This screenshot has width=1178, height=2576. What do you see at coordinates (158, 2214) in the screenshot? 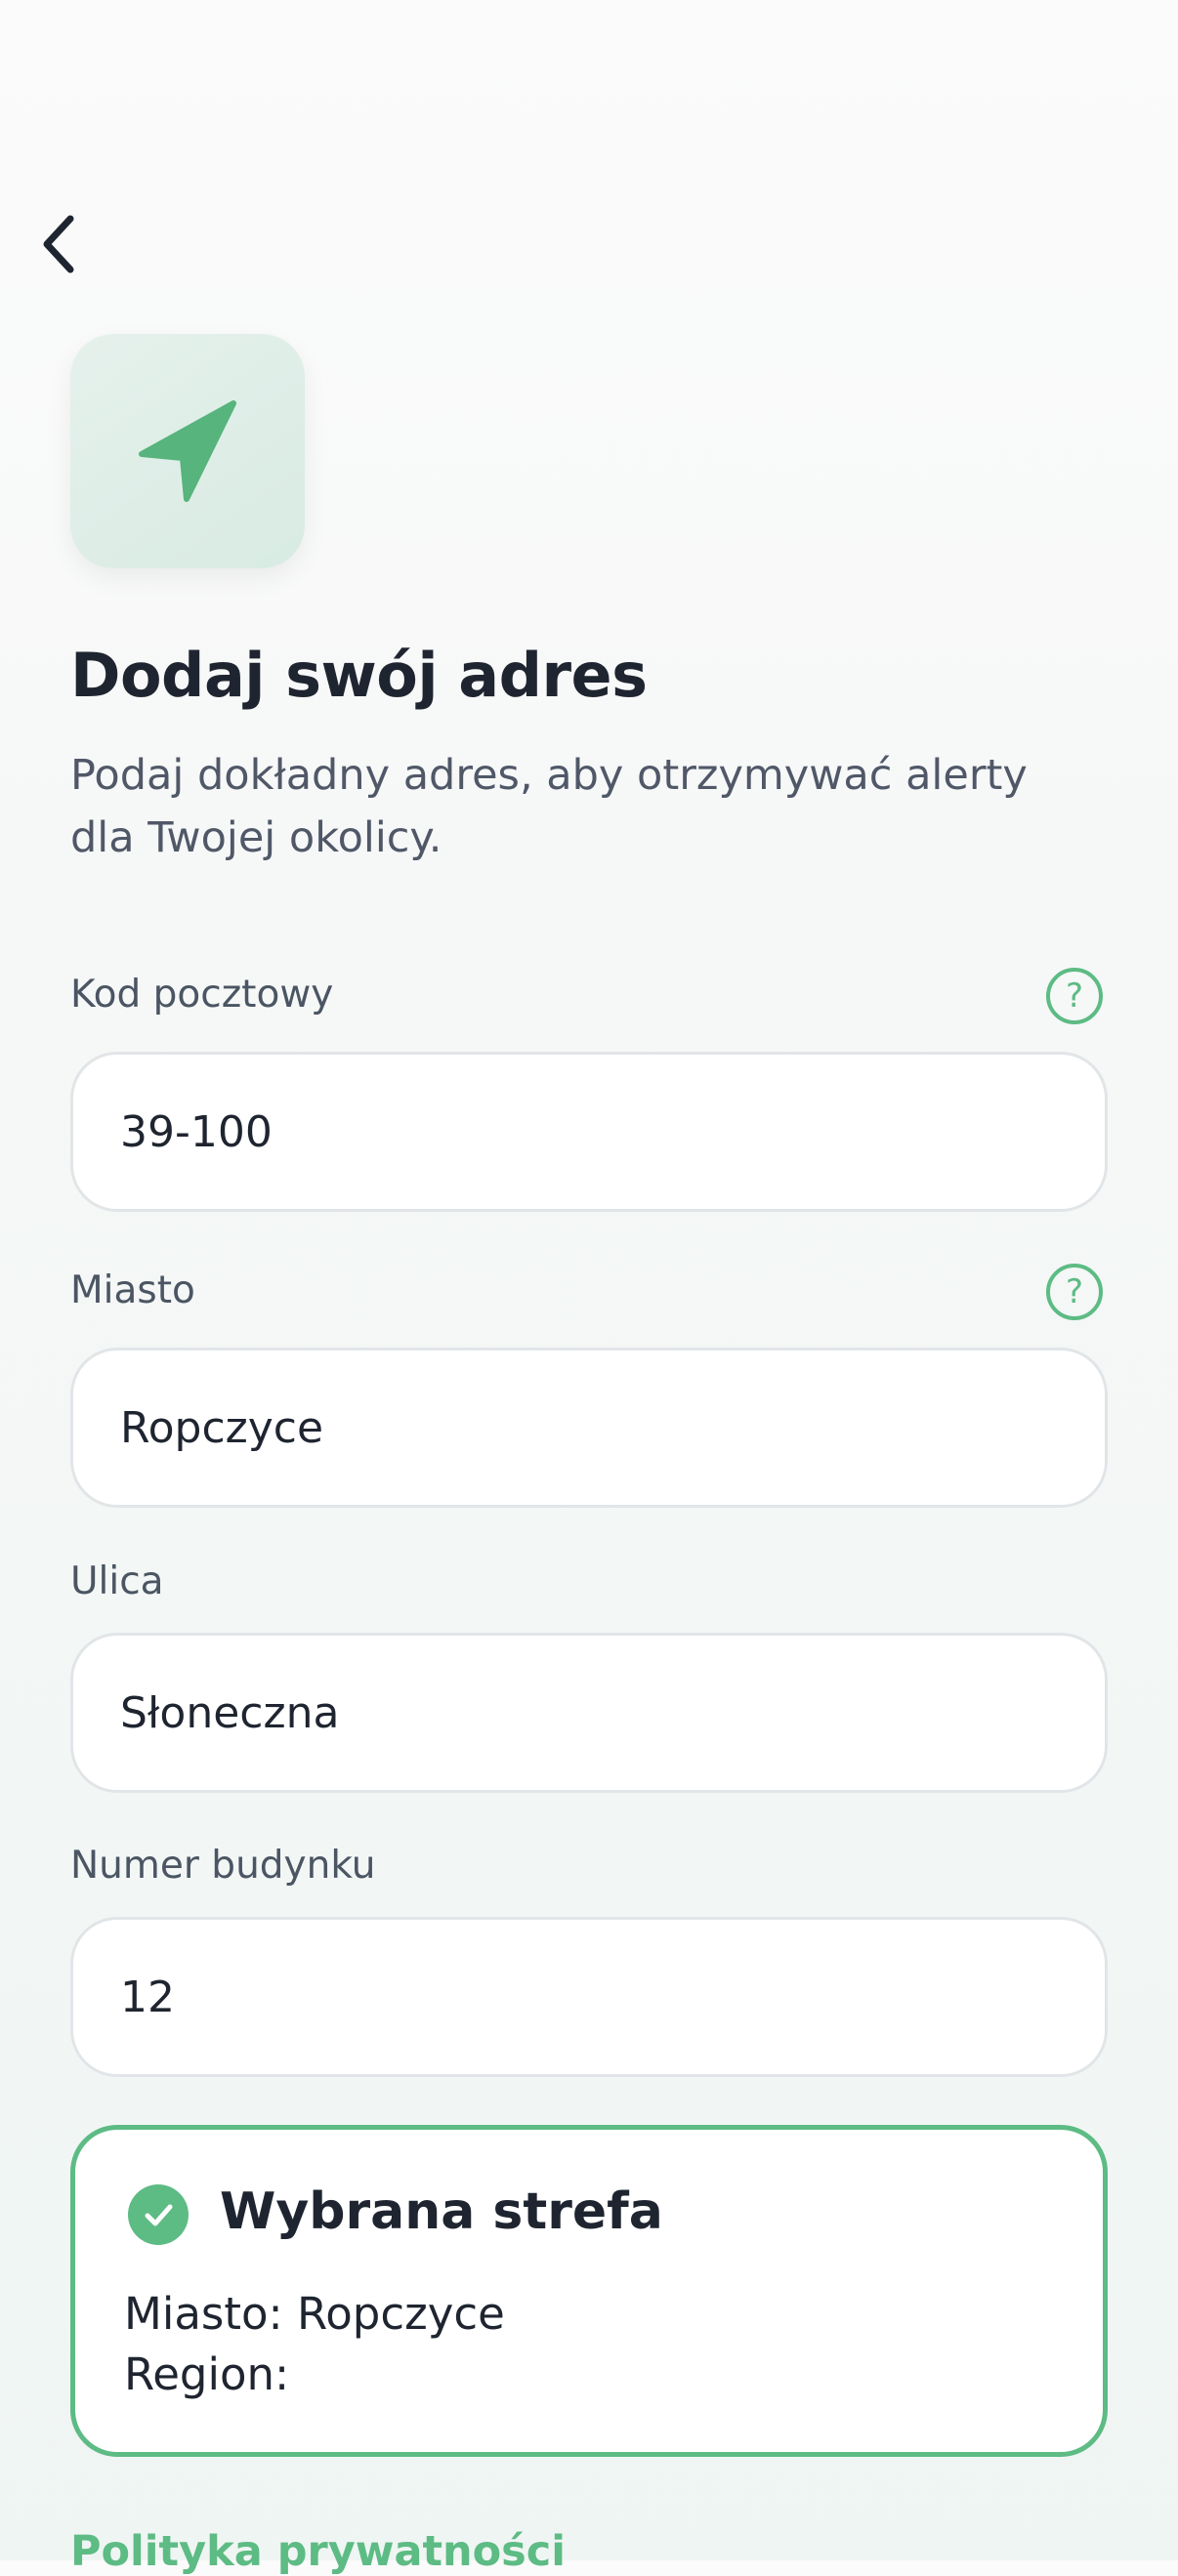
I see `check-circle-icon` at bounding box center [158, 2214].